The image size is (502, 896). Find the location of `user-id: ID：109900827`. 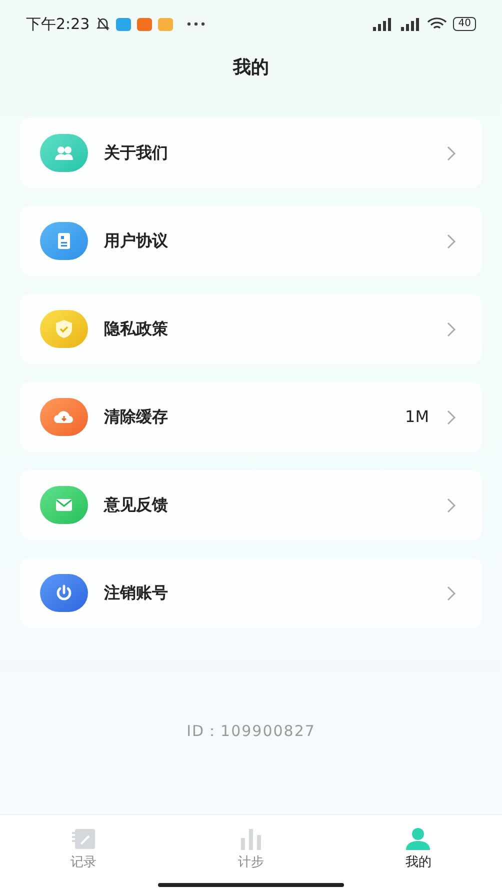

user-id: ID：109900827 is located at coordinates (251, 731).